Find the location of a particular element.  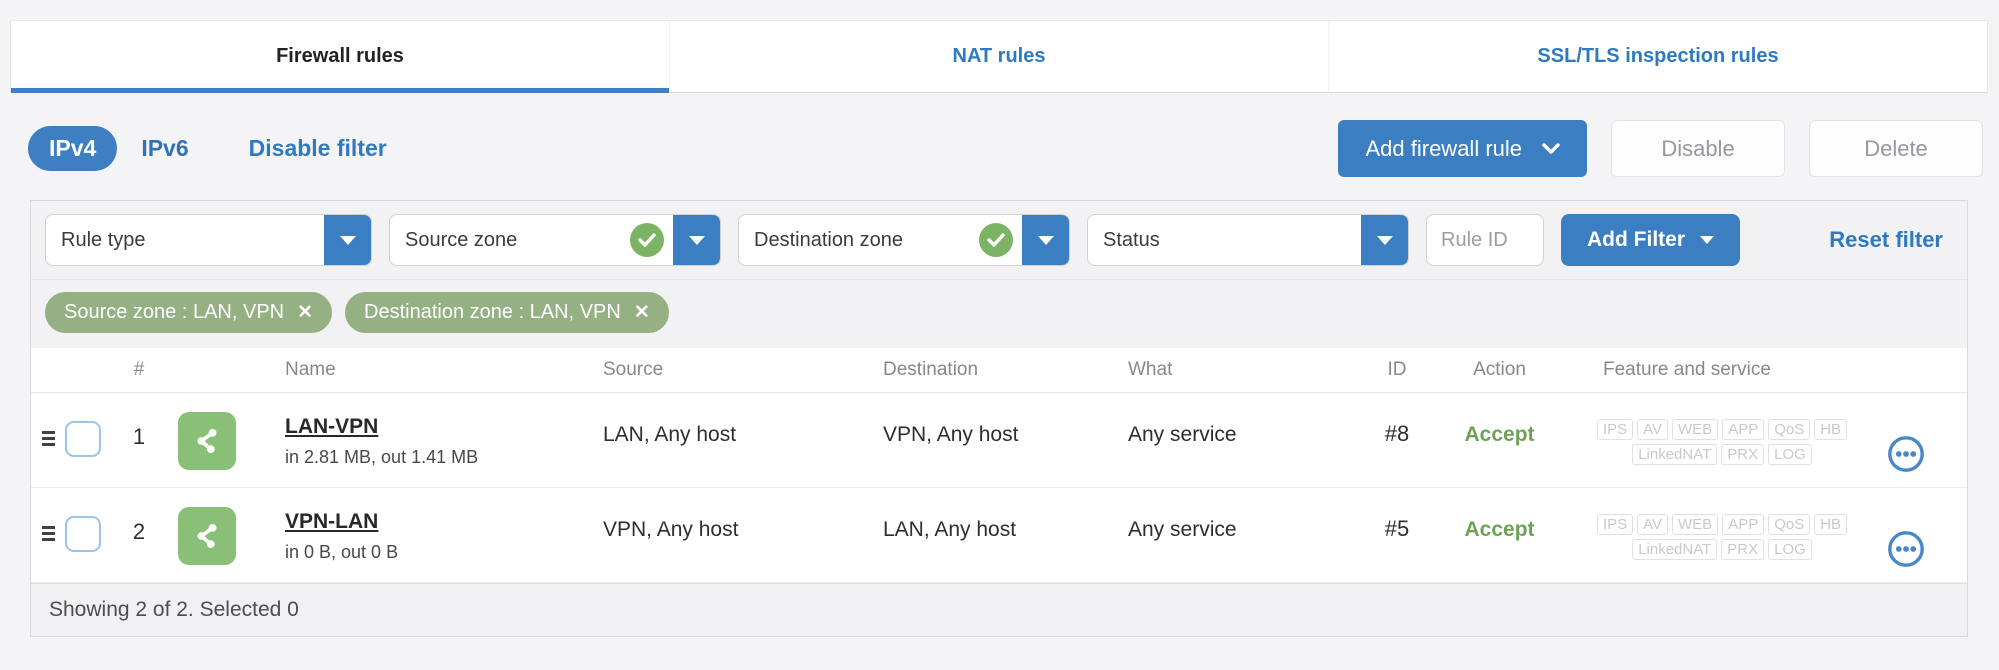

source-zone-dropdown-arrow is located at coordinates (696, 240).